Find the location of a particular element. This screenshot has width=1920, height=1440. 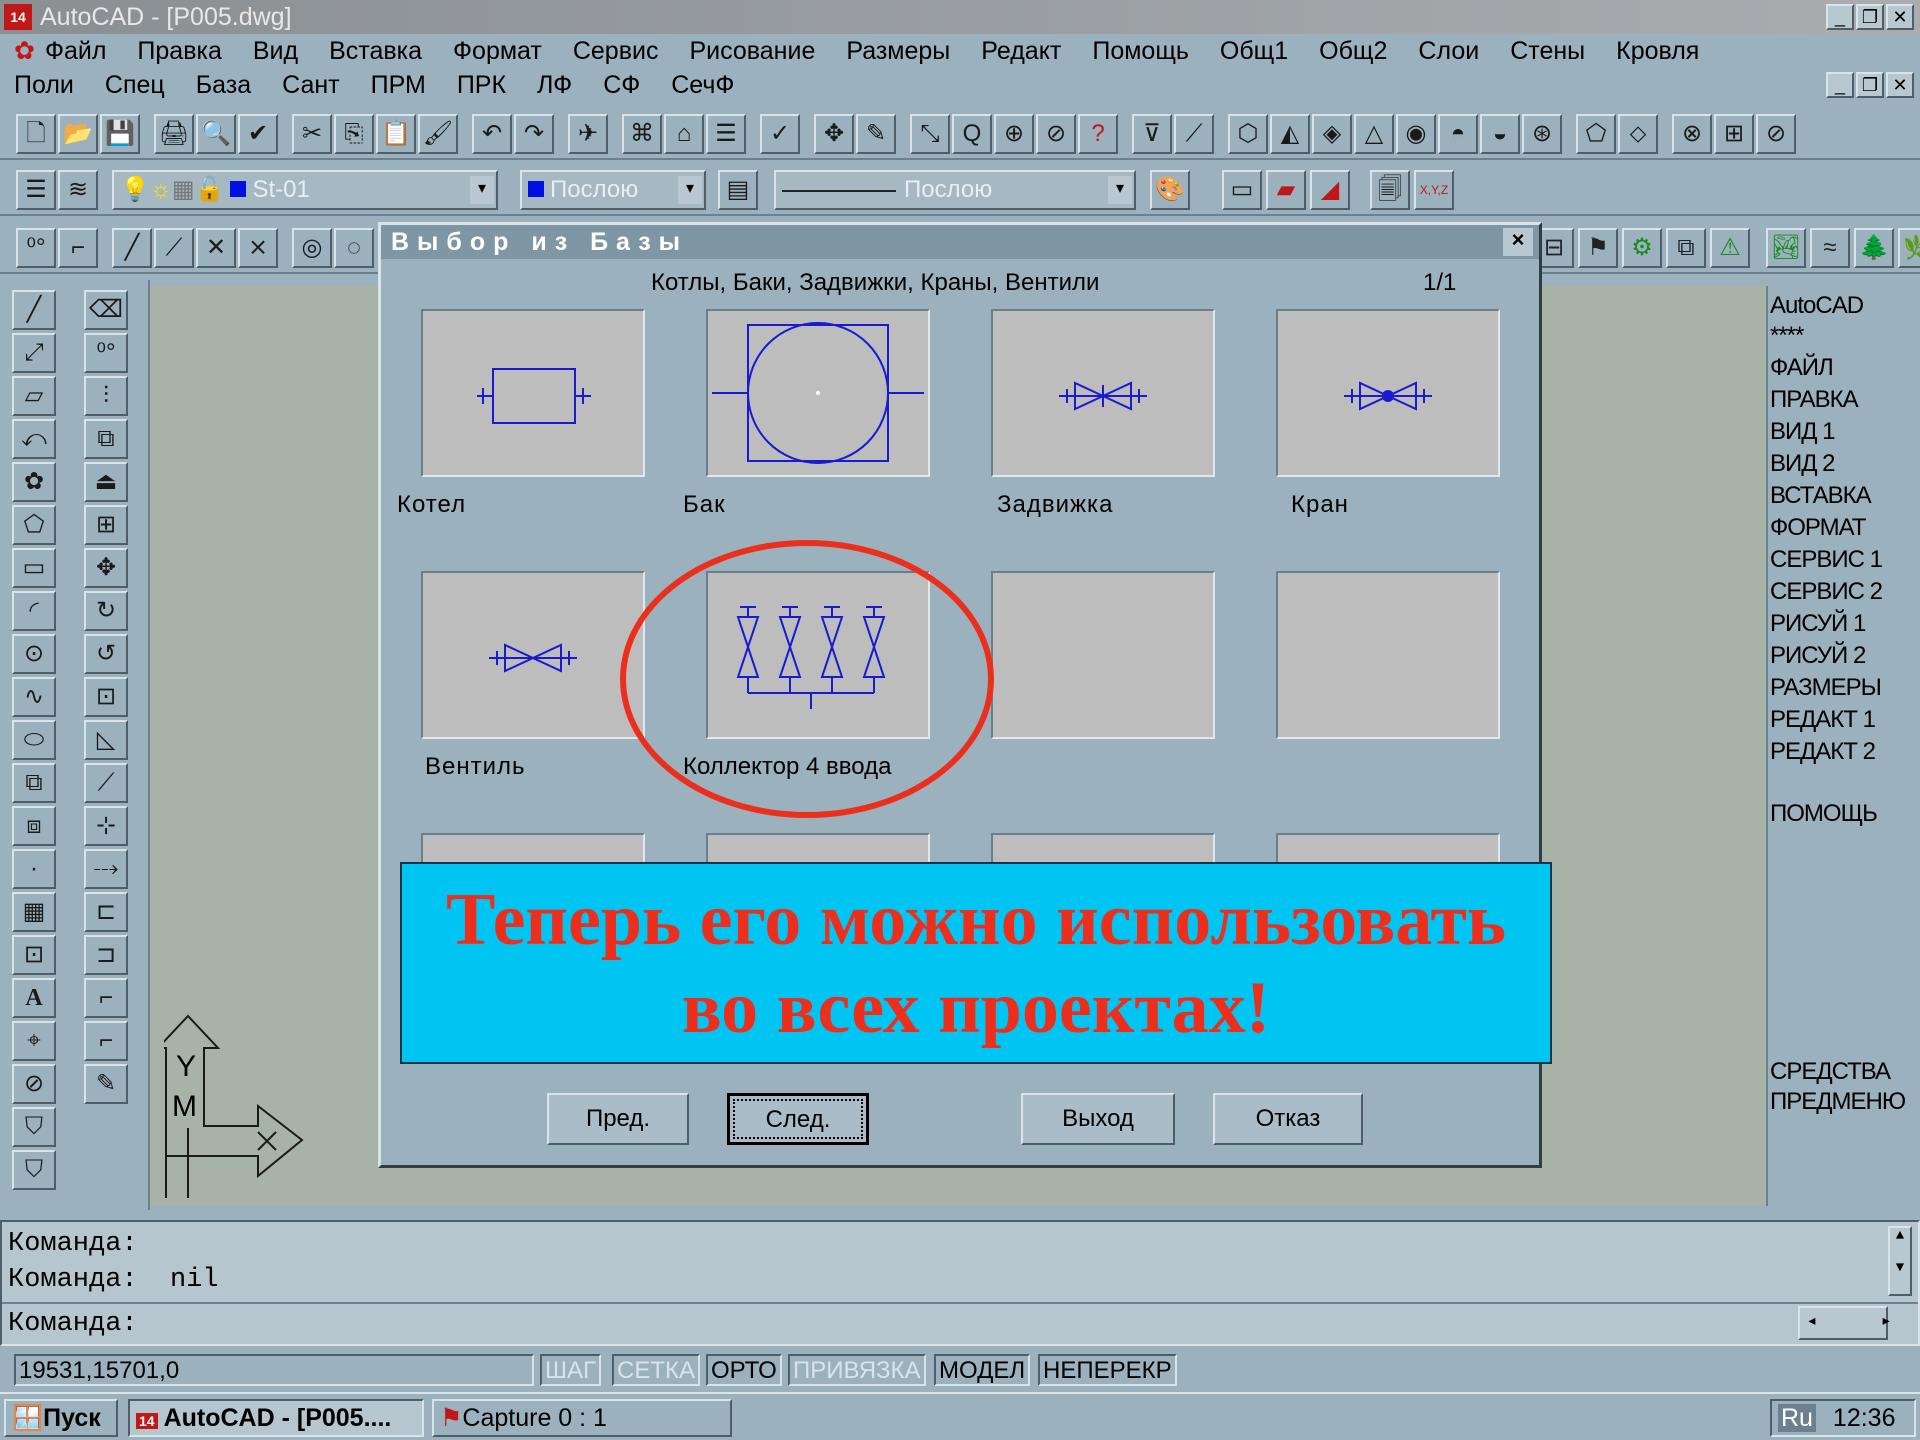

plane-icon: ⟋ is located at coordinates (1194, 134).